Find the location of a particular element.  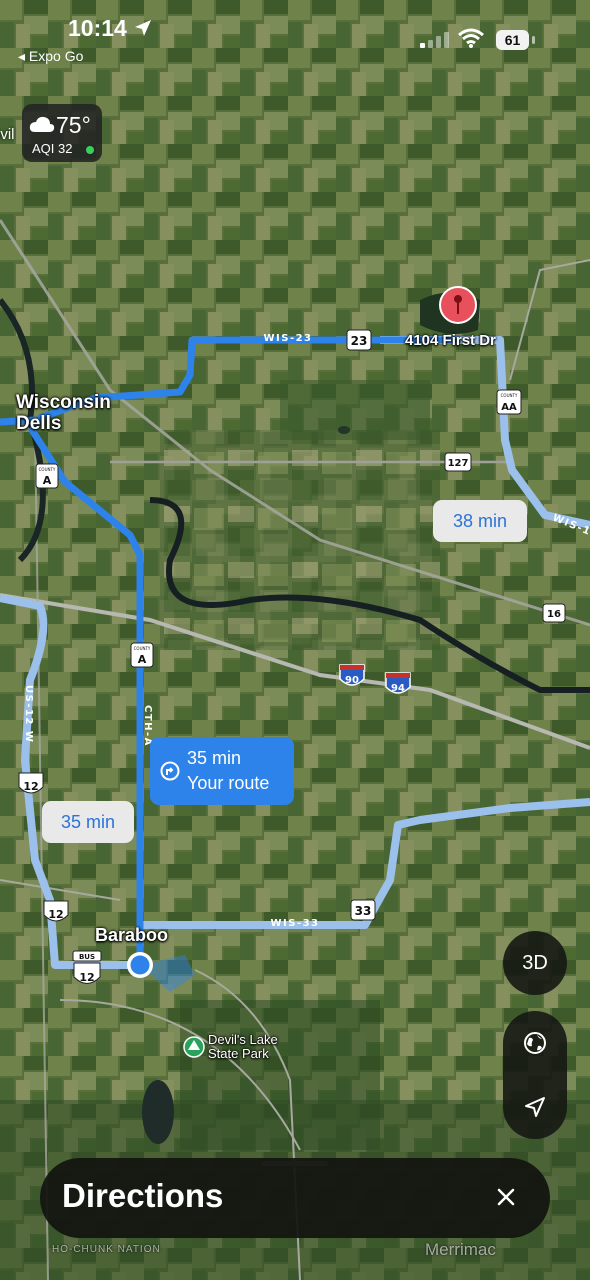

park-label: Devil's Lake State Park is located at coordinates (250, 1047).